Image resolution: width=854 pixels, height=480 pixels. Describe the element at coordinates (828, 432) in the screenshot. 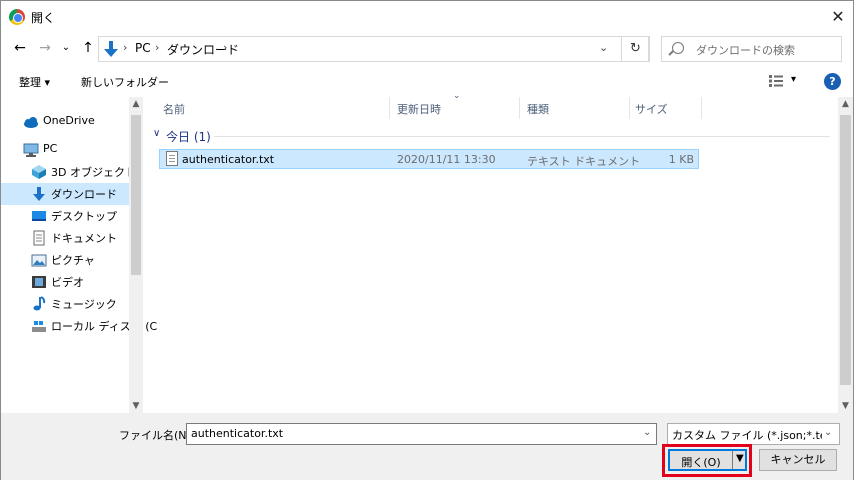

I see `filter-dropdown-icon: ⌄` at that location.